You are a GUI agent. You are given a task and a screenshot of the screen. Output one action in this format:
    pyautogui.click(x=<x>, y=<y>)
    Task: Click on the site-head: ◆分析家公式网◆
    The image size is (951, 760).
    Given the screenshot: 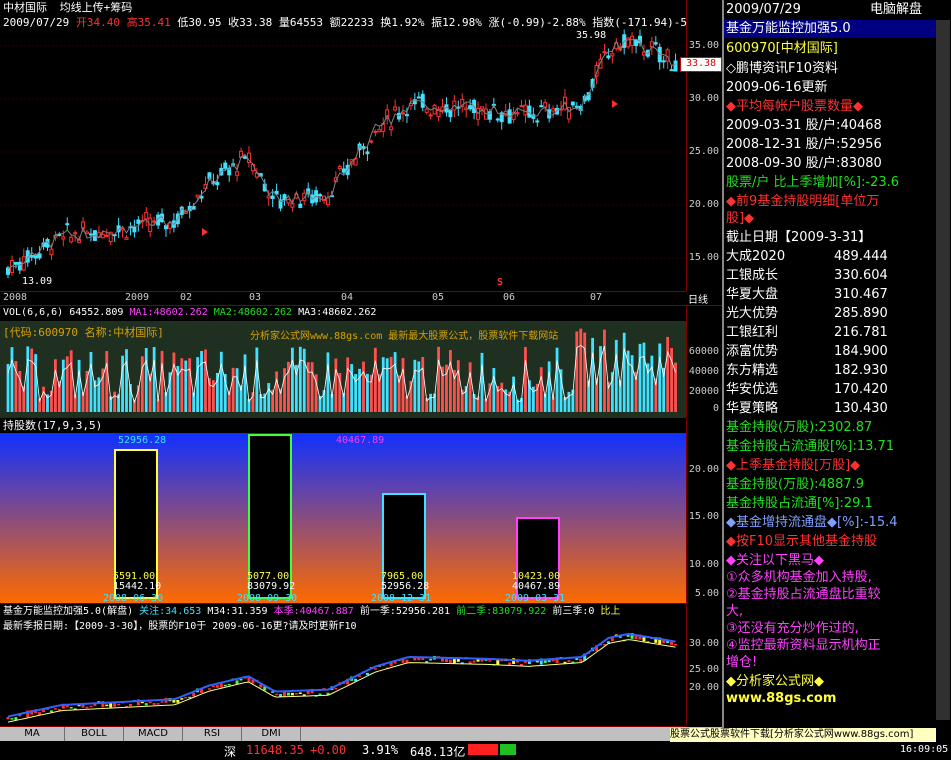 What is the action you would take?
    pyautogui.click(x=775, y=681)
    